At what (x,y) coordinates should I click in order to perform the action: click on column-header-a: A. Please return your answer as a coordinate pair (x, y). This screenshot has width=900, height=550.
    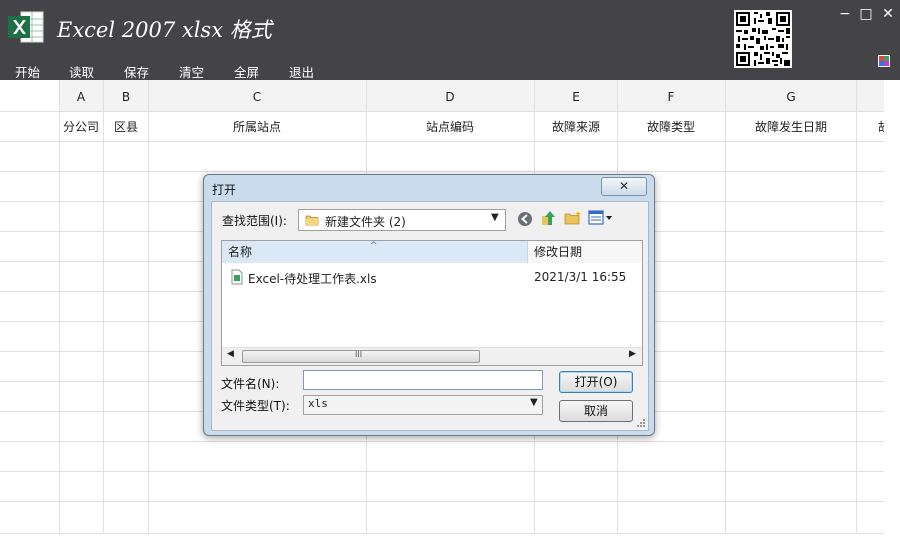
    Looking at the image, I should click on (81, 97).